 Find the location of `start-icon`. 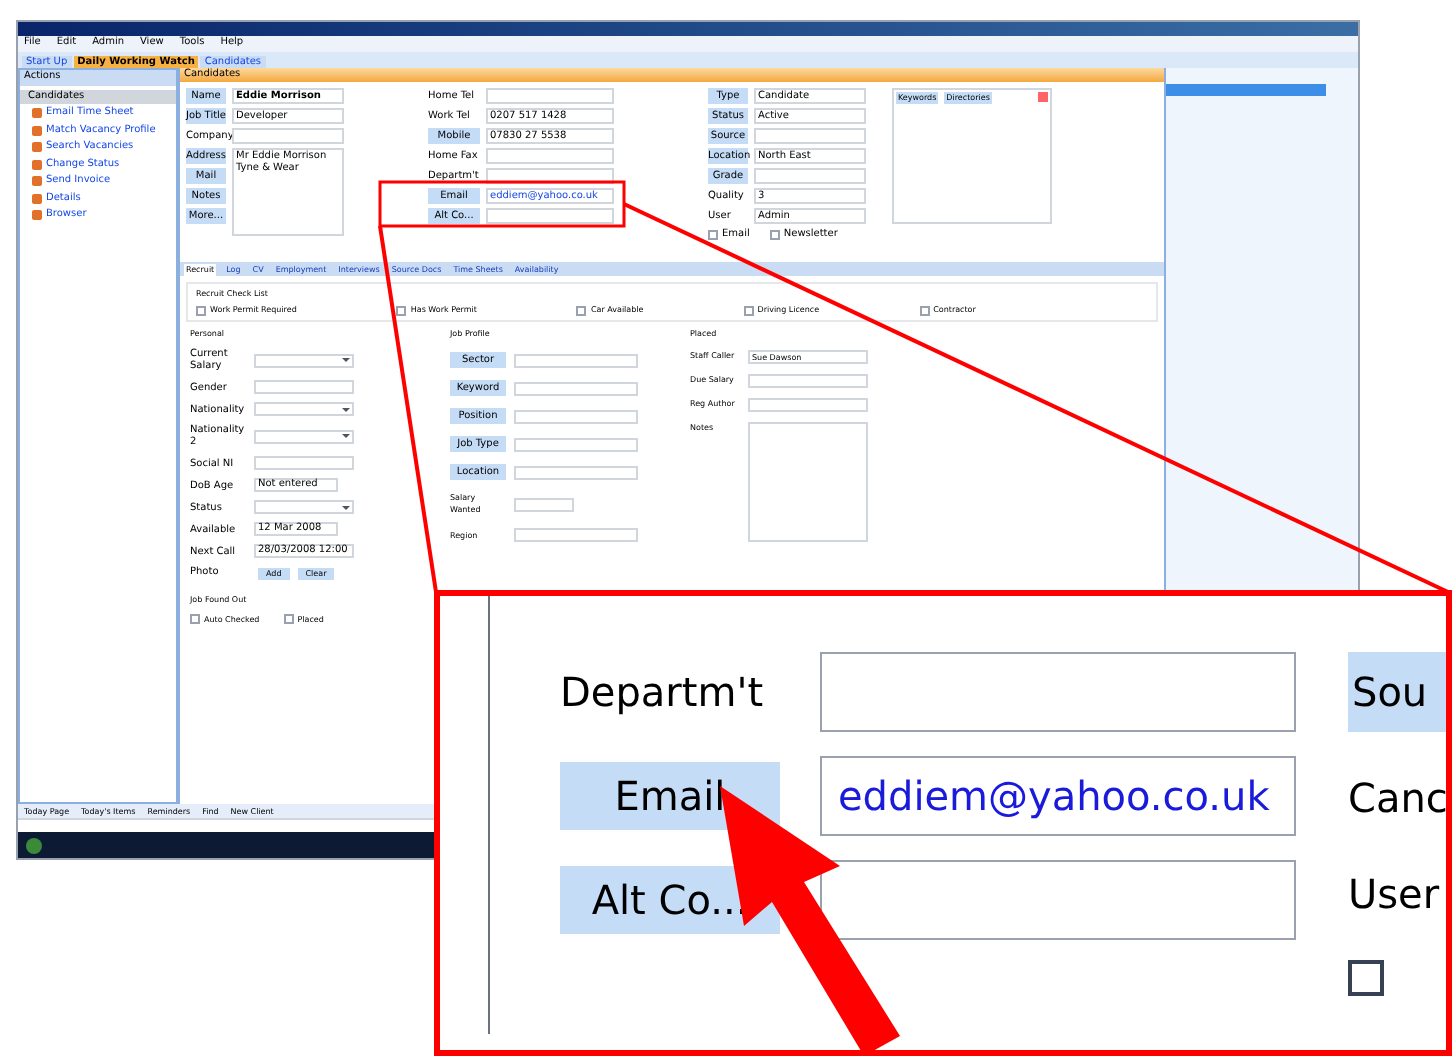

start-icon is located at coordinates (34, 845).